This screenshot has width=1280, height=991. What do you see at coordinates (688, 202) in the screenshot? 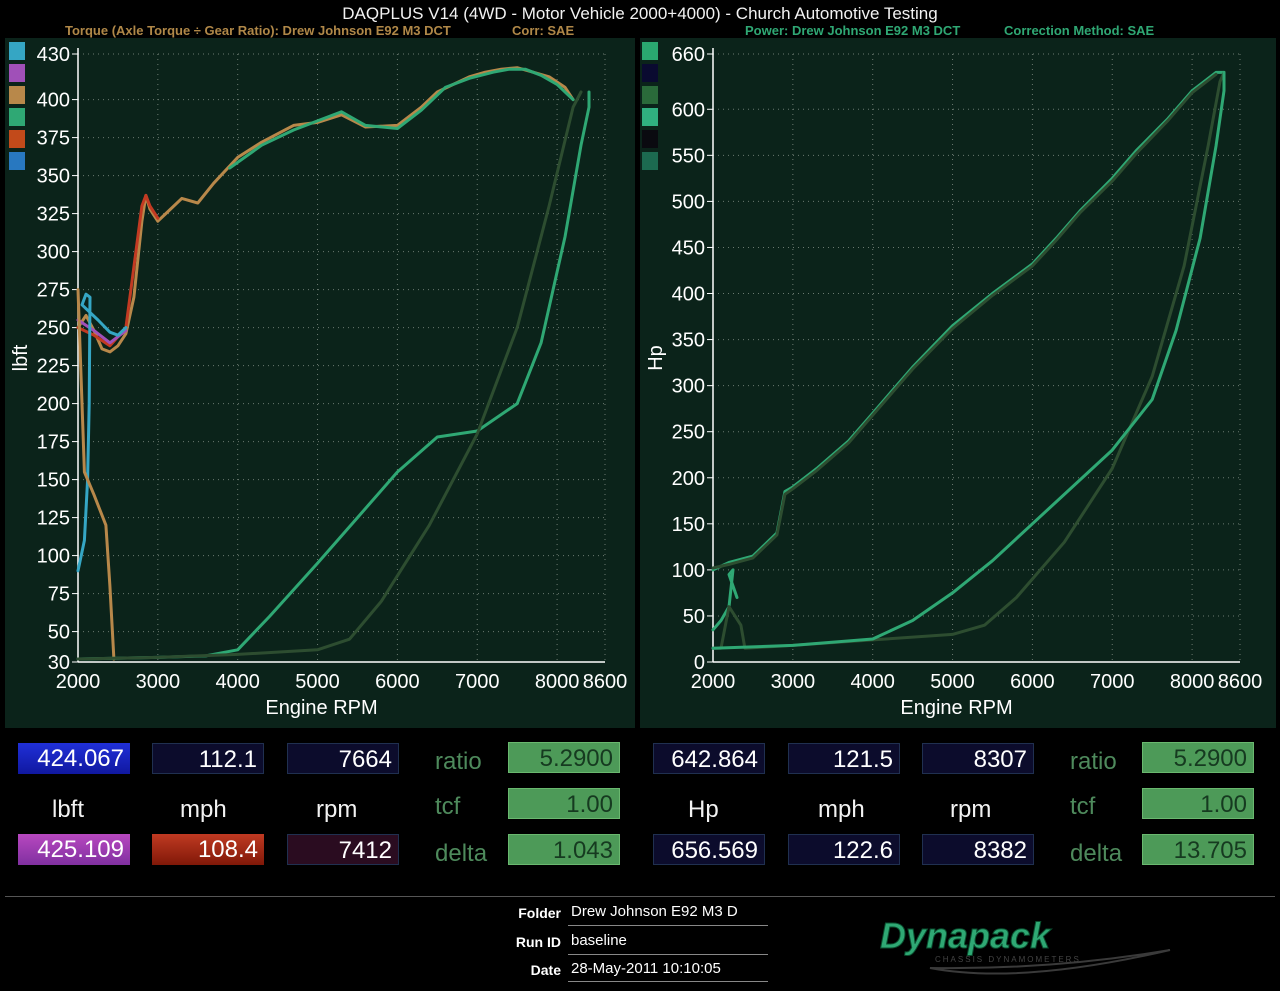
I see `y-tick-label: 500` at bounding box center [688, 202].